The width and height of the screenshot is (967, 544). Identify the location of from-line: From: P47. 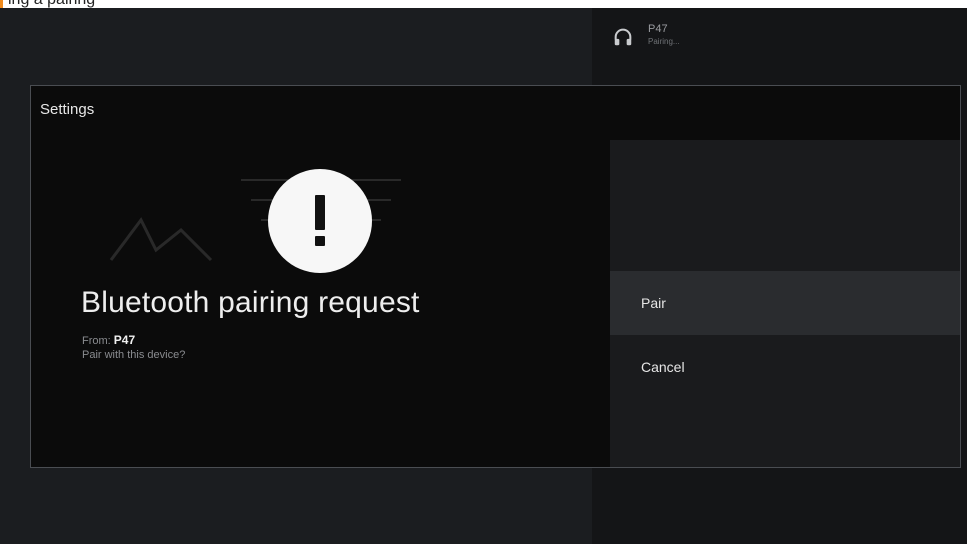
(108, 340).